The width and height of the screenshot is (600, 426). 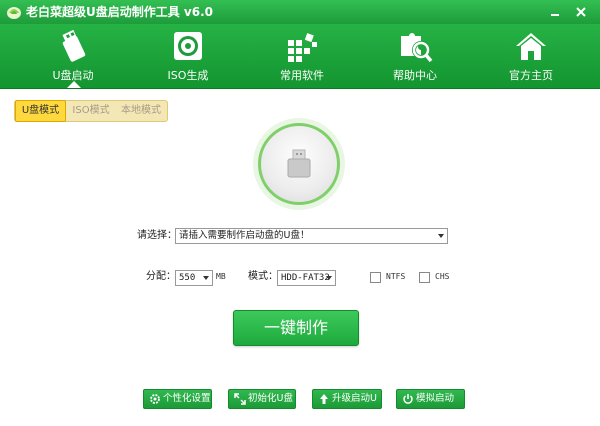 What do you see at coordinates (74, 84) in the screenshot?
I see `active-pointer` at bounding box center [74, 84].